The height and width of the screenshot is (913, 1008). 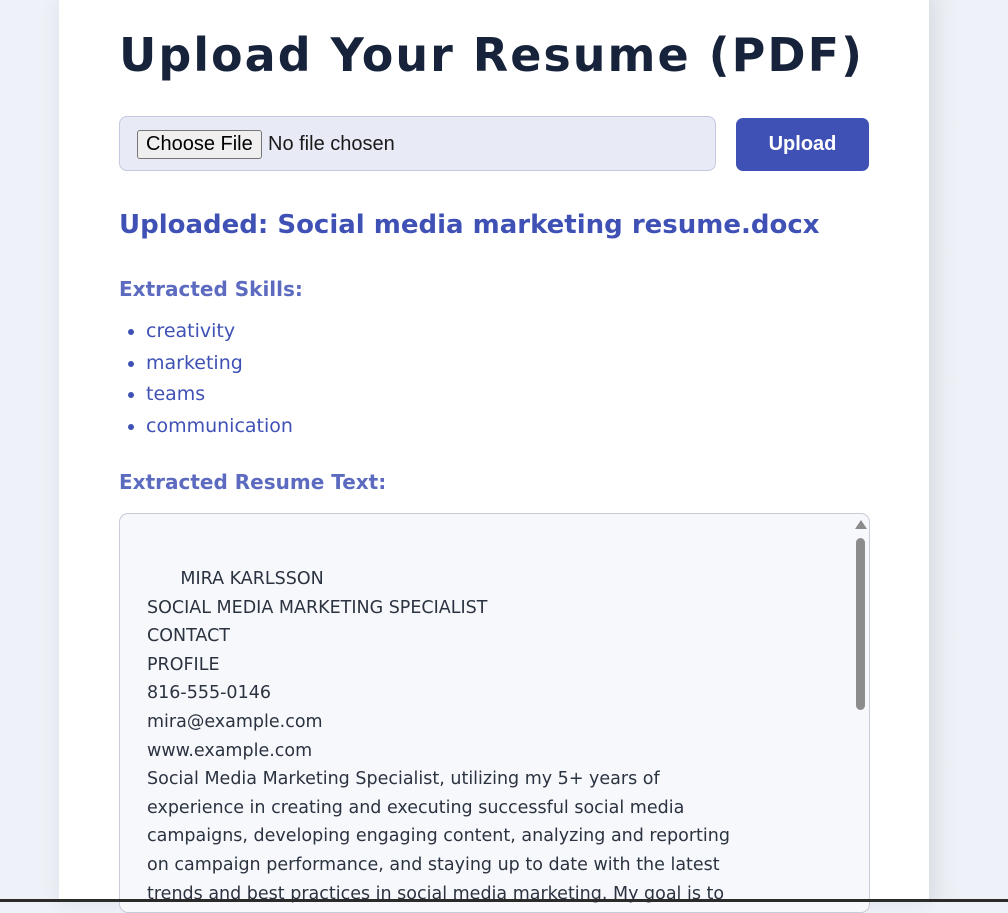 I want to click on skill-item: communication, so click(x=219, y=427).